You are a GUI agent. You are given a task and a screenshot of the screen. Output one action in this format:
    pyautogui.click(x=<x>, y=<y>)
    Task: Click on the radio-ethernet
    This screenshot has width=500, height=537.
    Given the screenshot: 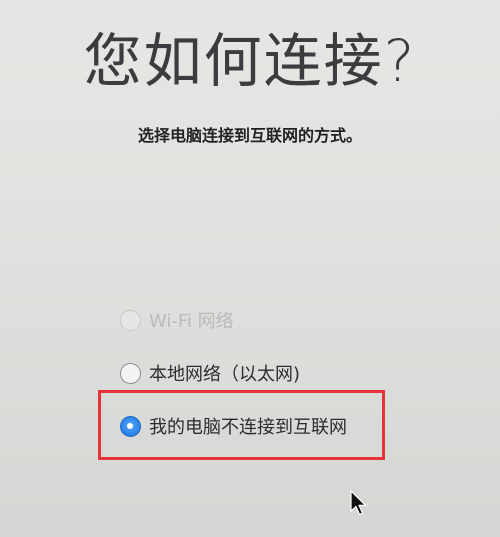 What is the action you would take?
    pyautogui.click(x=130, y=373)
    